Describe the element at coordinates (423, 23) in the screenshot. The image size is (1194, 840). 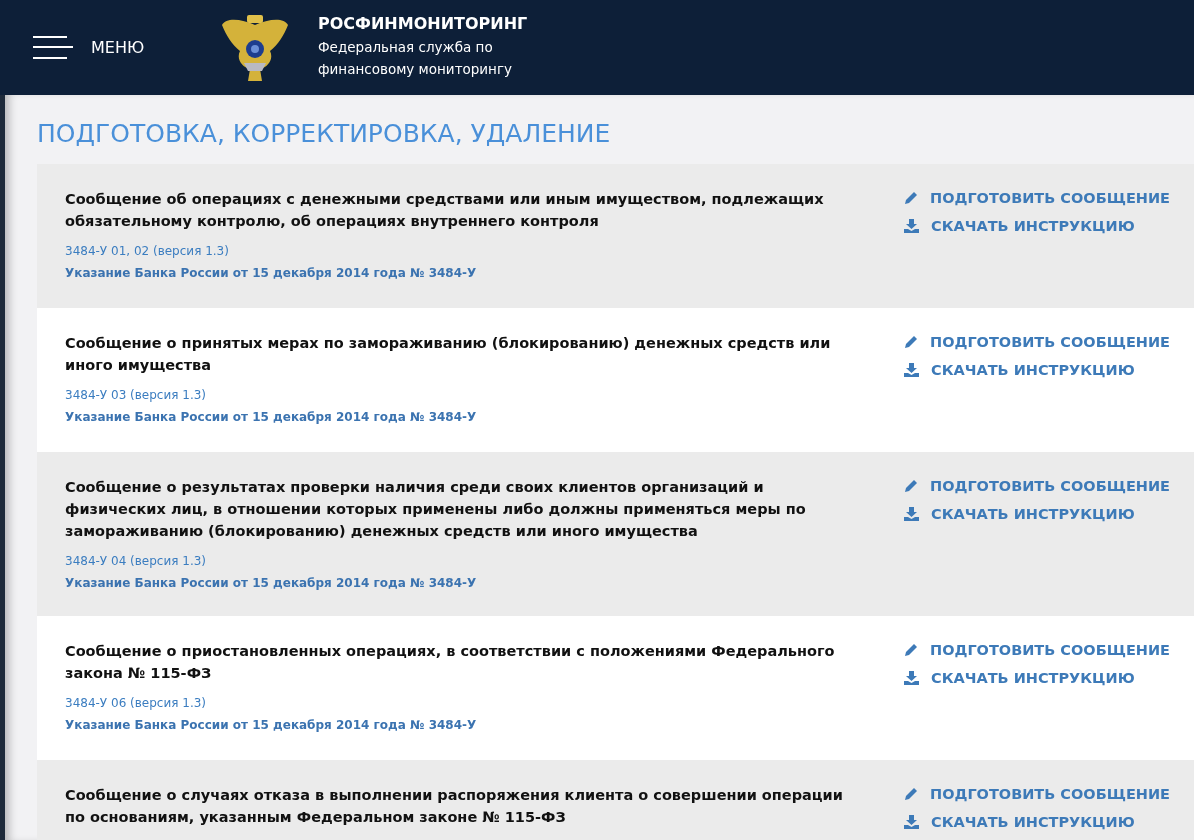
I see `org-name: РОСФИНМОНИТОРИНГ` at that location.